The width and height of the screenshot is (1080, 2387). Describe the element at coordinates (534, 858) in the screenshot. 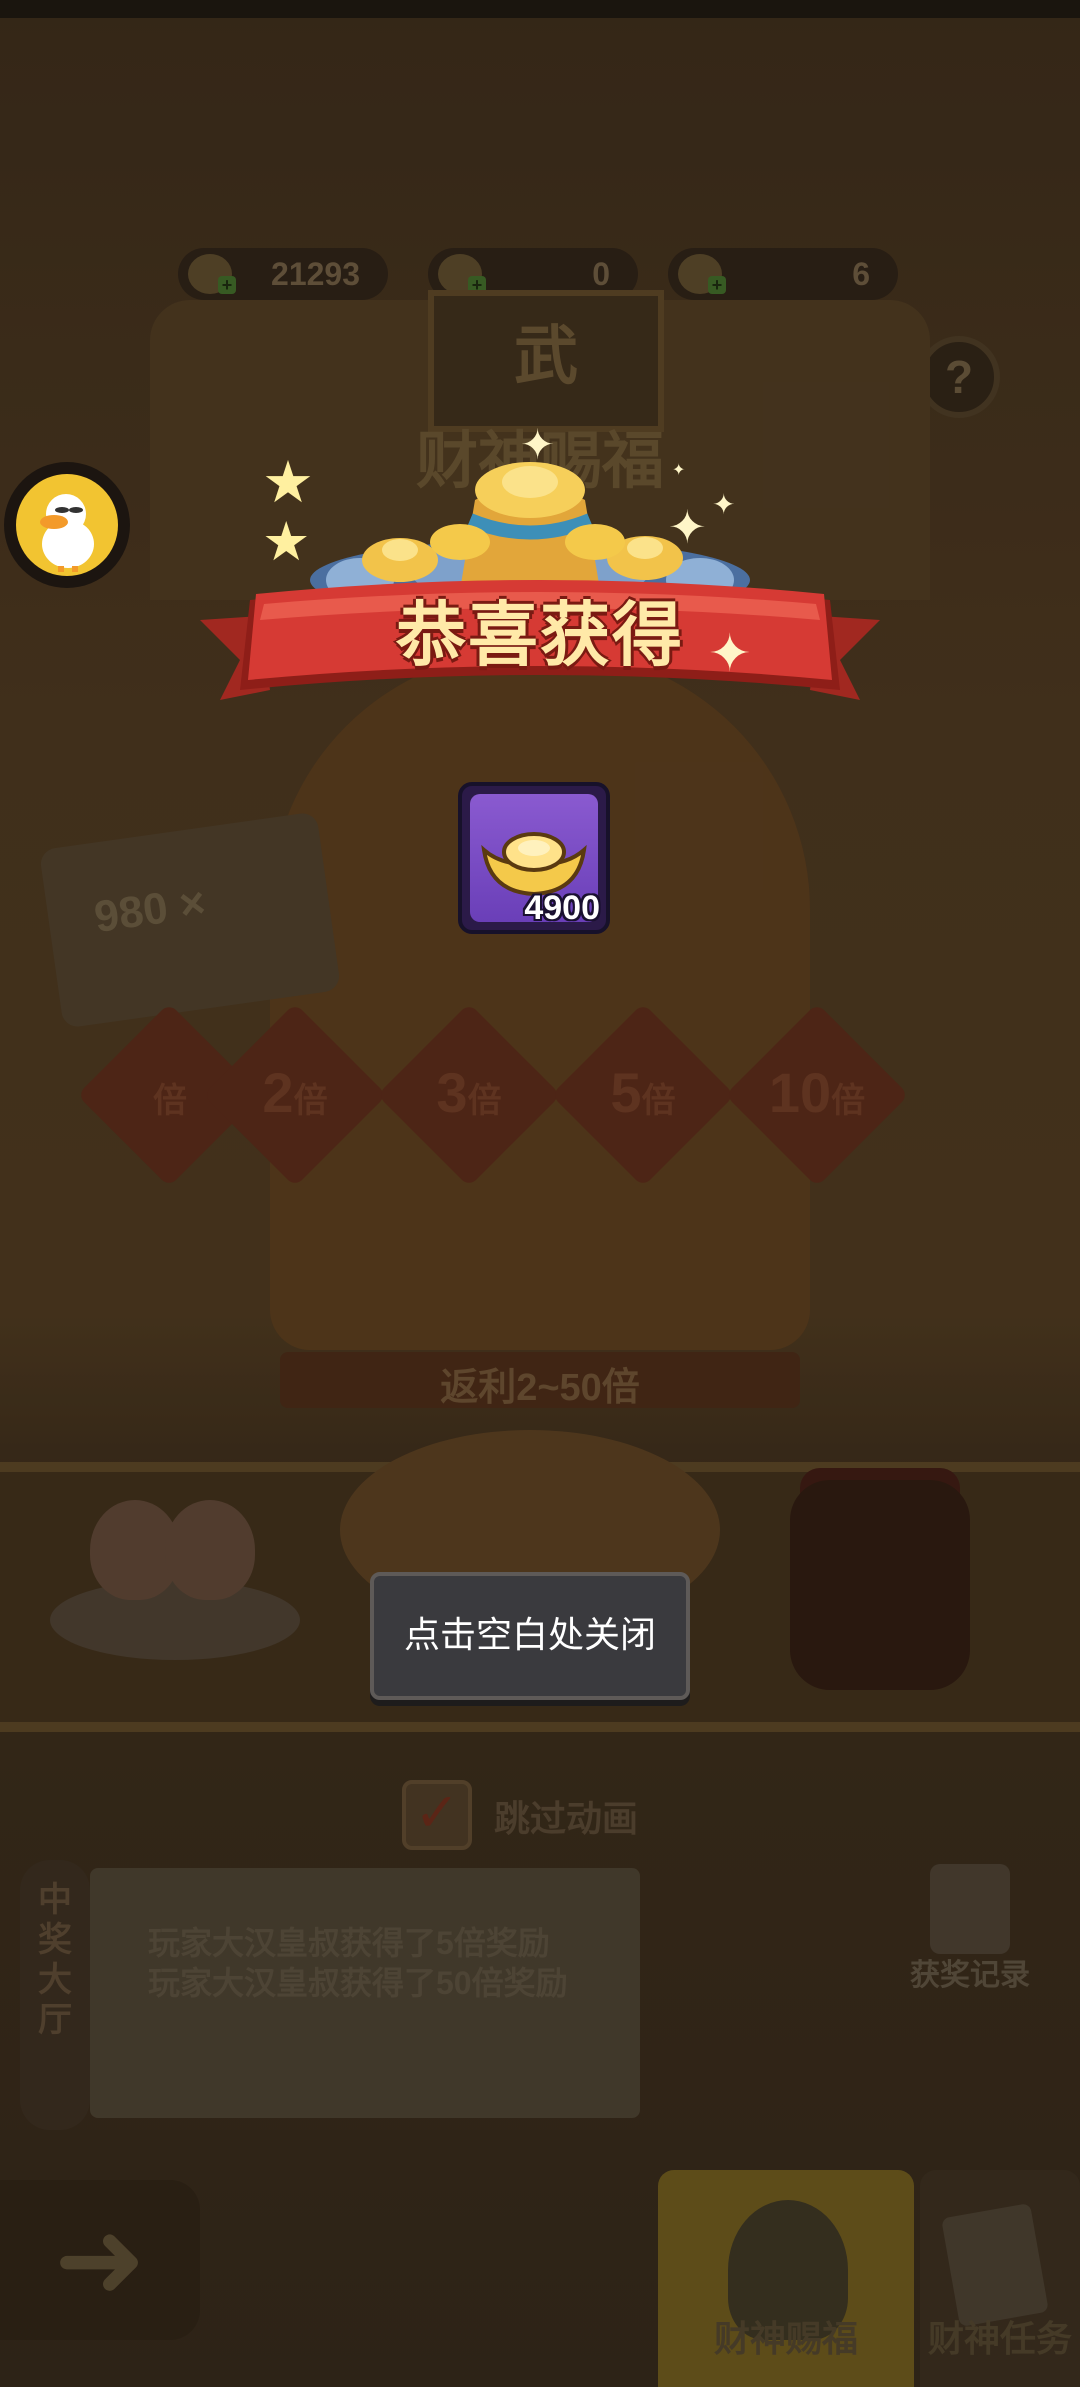

I see `reward-item-card: 4900` at that location.